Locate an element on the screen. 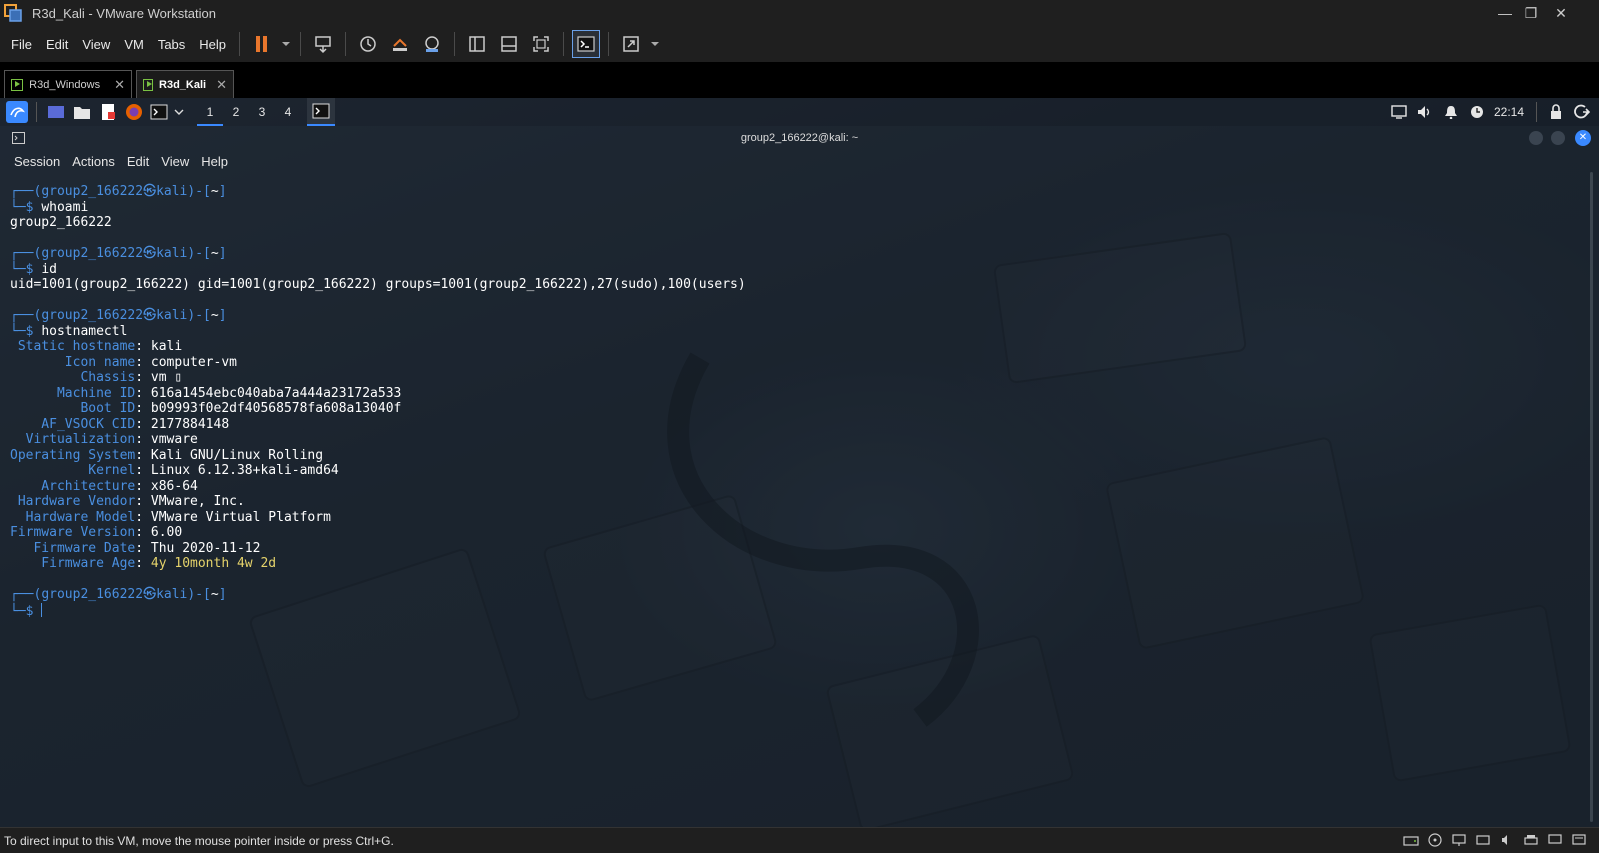 This screenshot has width=1599, height=853. hostnamectl-row: Chassis: vm ▯ is located at coordinates (96, 377).